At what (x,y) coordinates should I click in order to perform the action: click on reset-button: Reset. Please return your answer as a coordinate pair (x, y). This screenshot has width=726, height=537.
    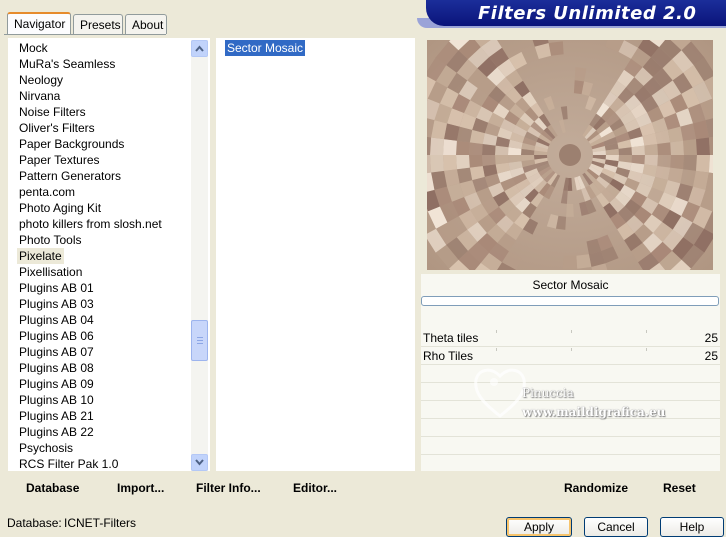
    Looking at the image, I should click on (679, 488).